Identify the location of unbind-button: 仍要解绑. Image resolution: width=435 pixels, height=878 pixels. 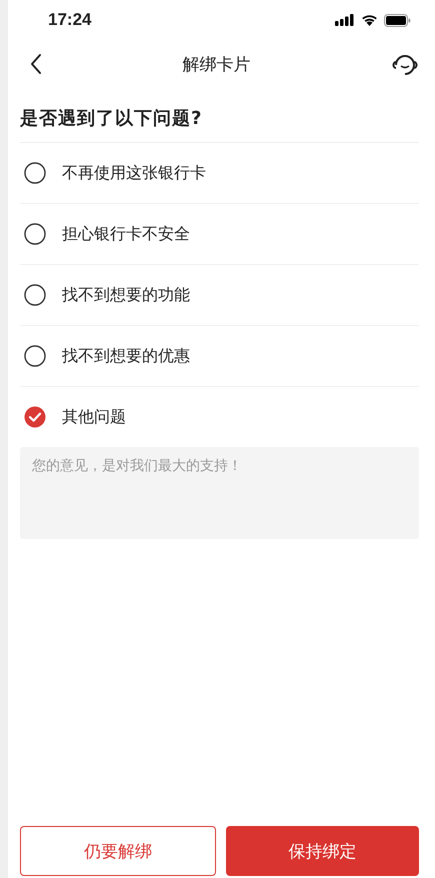
(118, 851).